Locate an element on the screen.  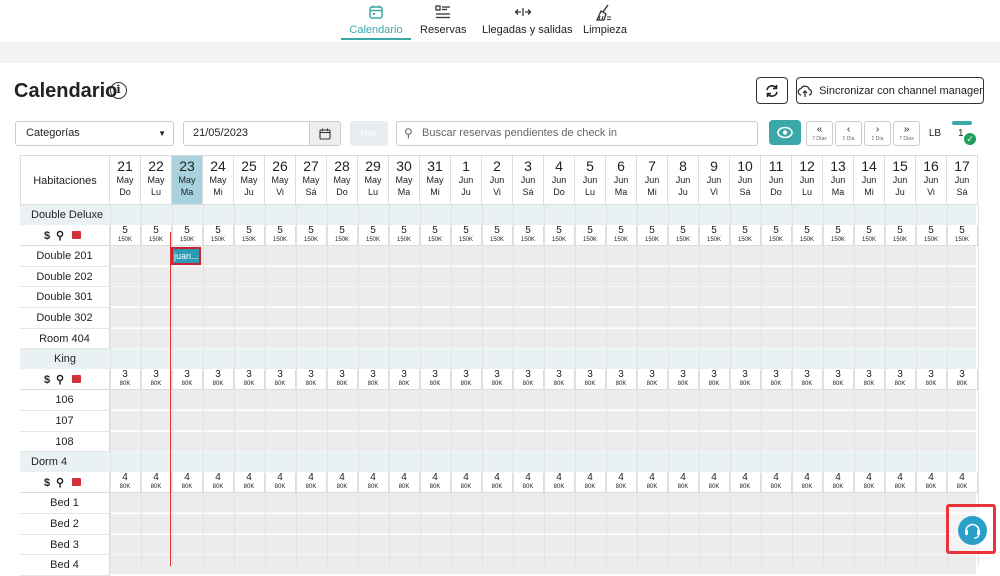
day-header: 11 Jun Do is located at coordinates (776, 180).